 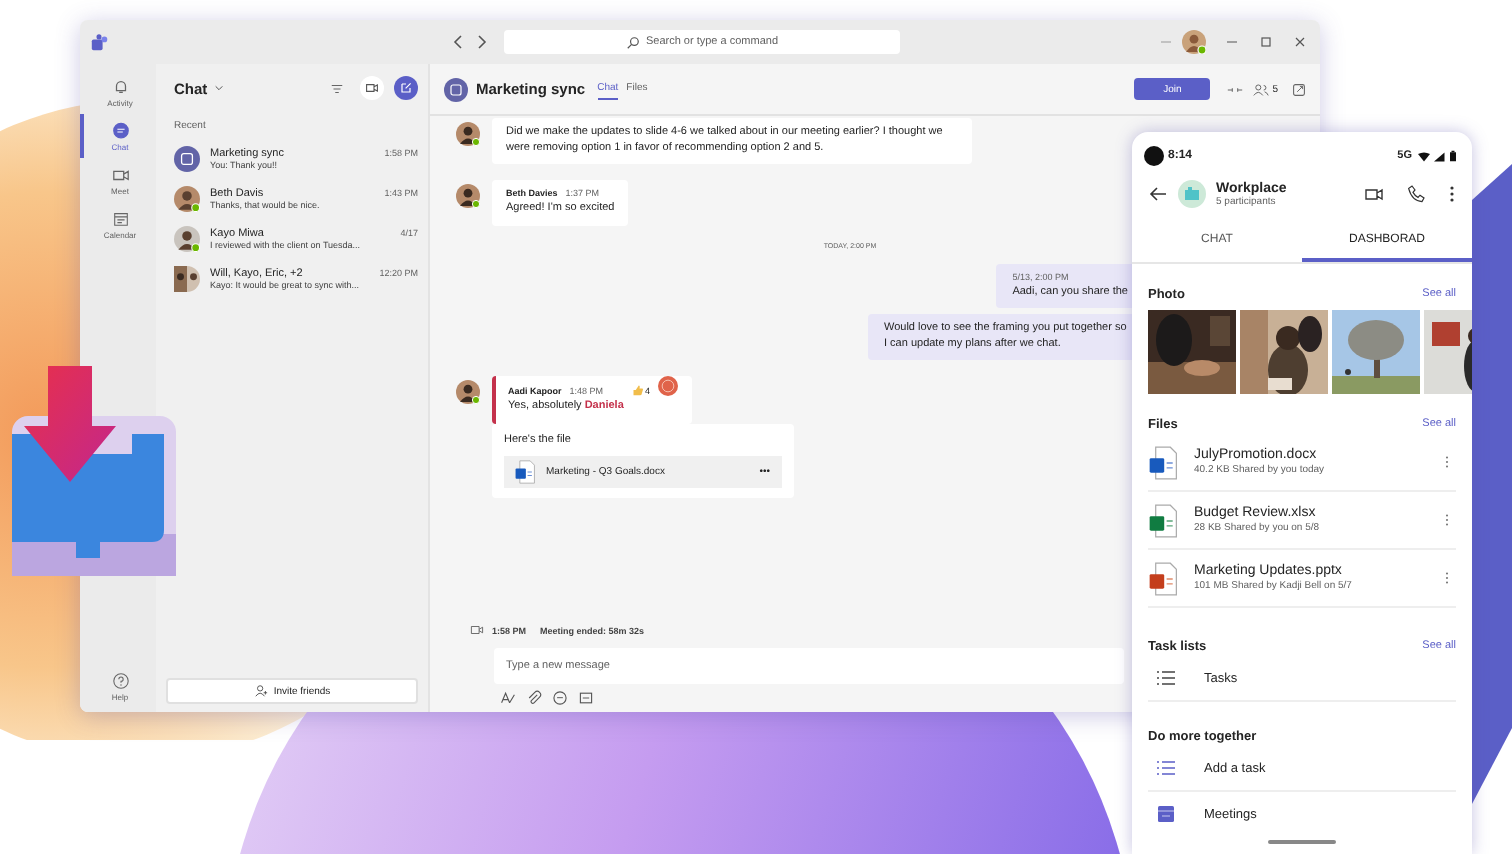 I want to click on chat-icon, so click(x=120, y=130).